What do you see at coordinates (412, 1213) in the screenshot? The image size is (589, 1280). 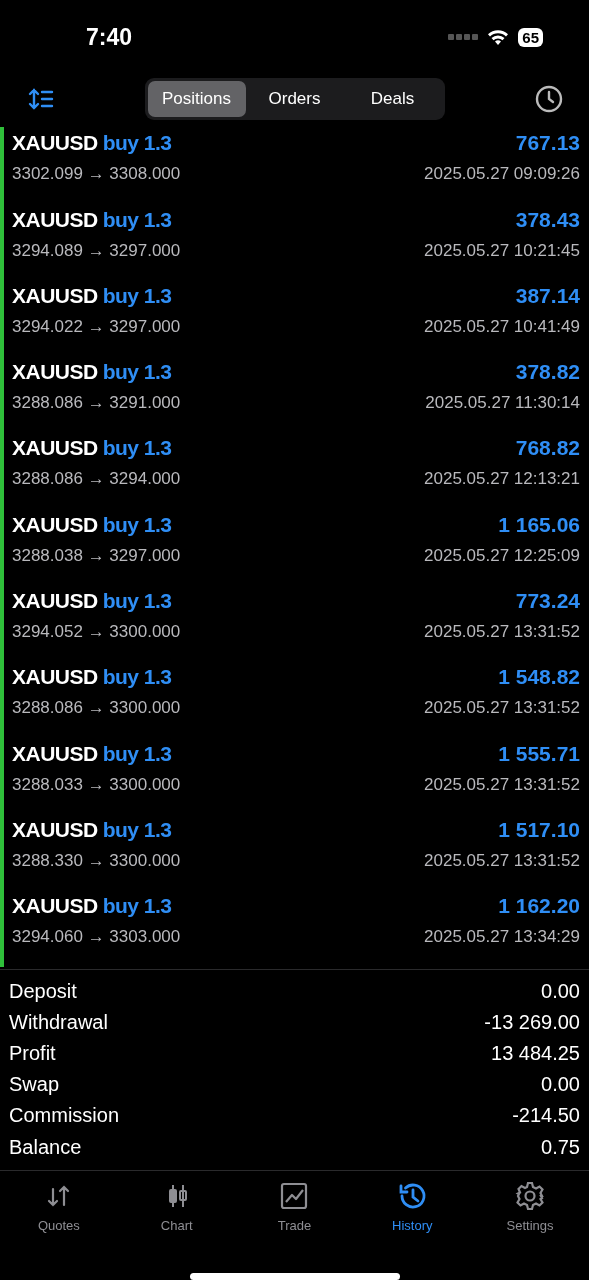 I see `tab-bar-item: History` at bounding box center [412, 1213].